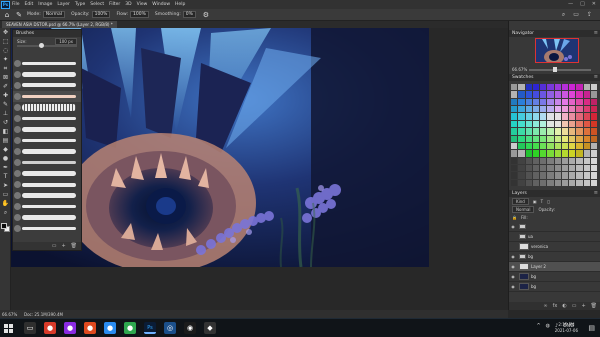 Image resolution: width=600 pixels, height=337 pixels. I want to click on hand-tool-icon: ✋, so click(5, 203).